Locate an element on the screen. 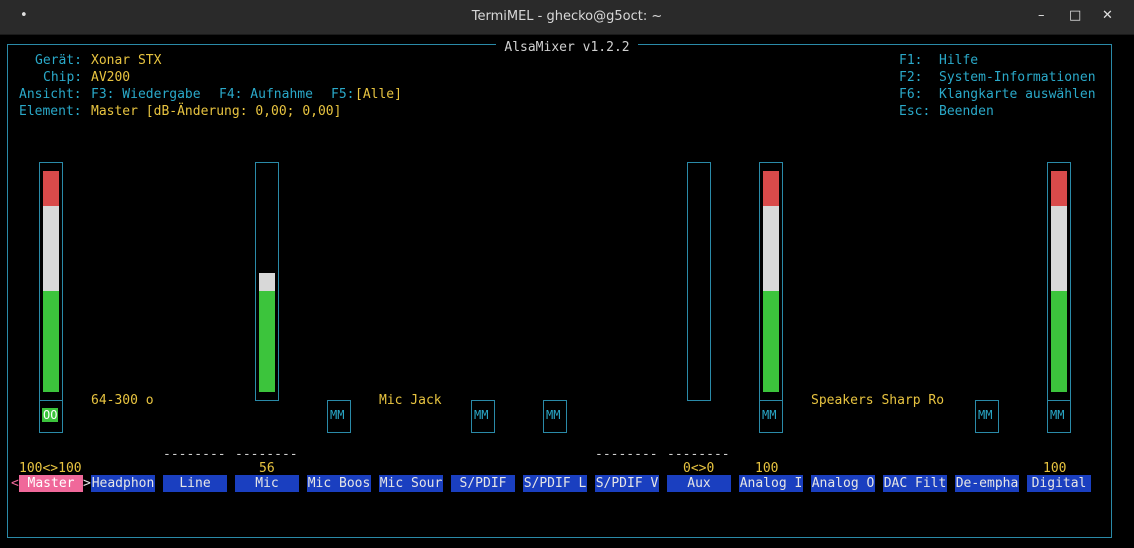 The height and width of the screenshot is (548, 1134). selection-left-arrow: < is located at coordinates (15, 483).